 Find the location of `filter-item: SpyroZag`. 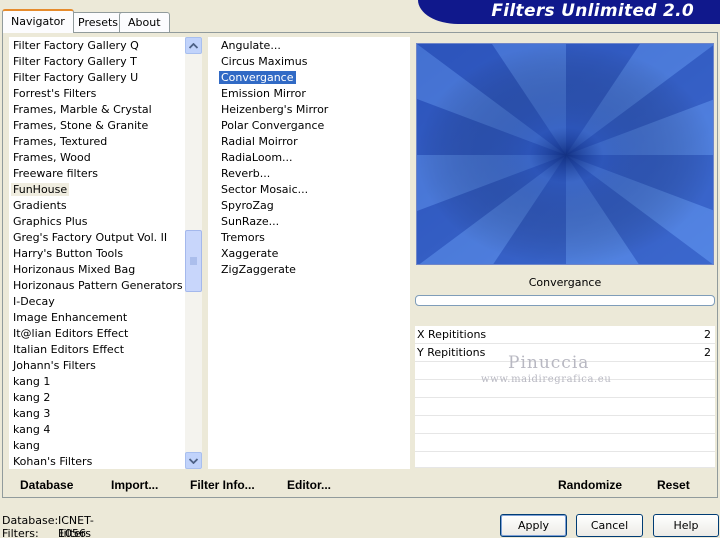

filter-item: SpyroZag is located at coordinates (247, 206).